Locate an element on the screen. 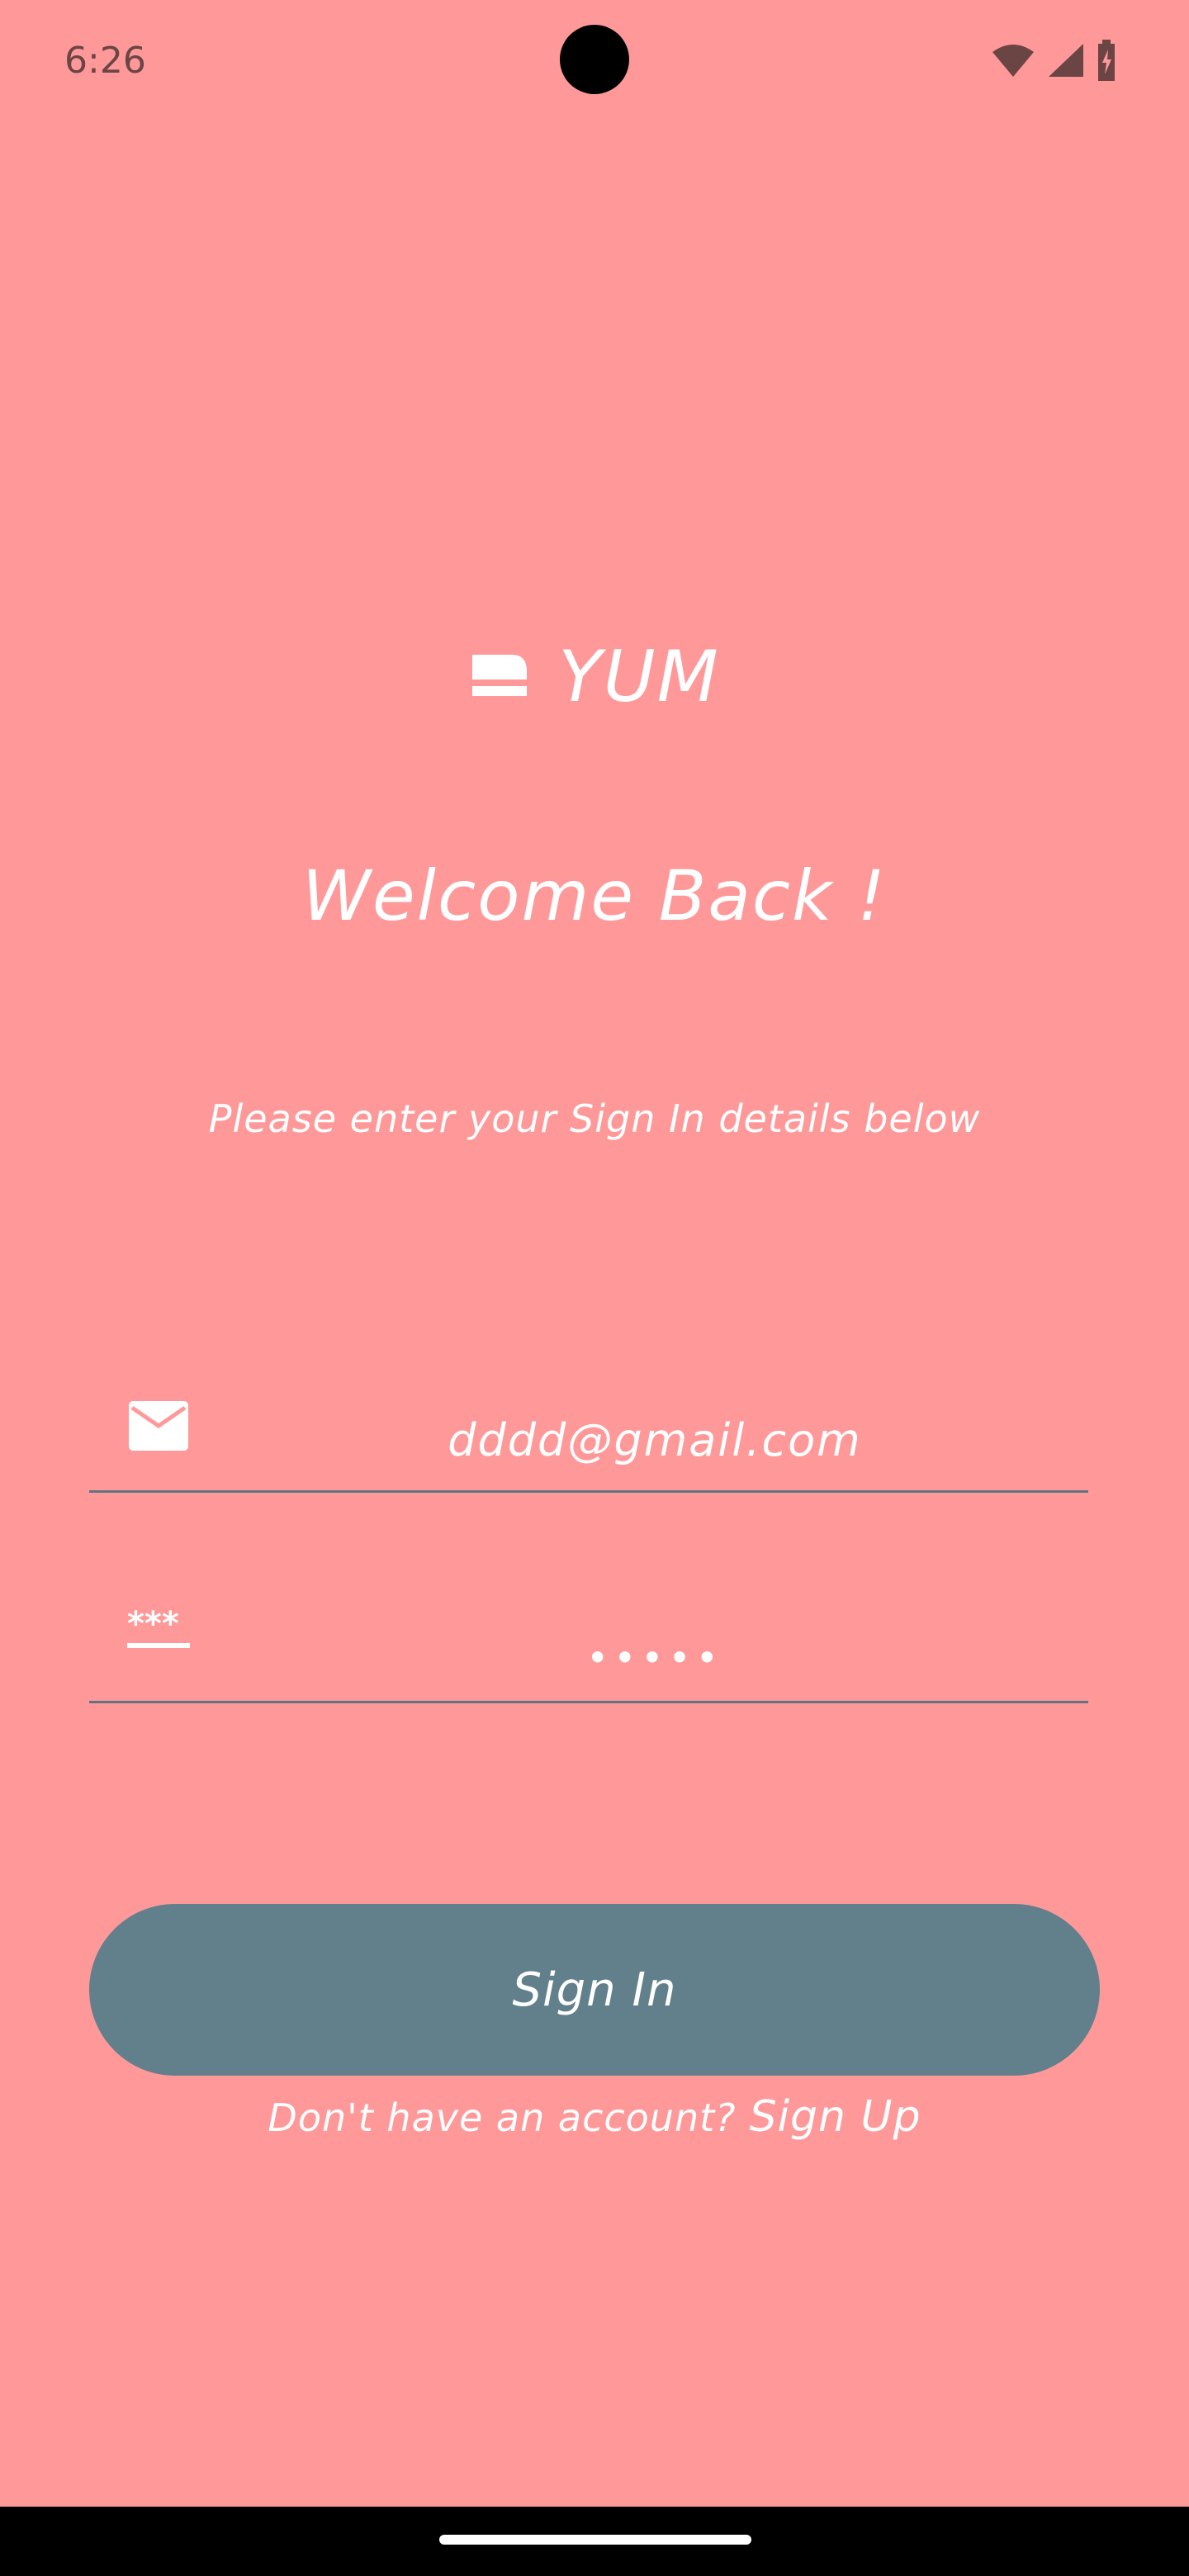  email-input is located at coordinates (654, 1441).